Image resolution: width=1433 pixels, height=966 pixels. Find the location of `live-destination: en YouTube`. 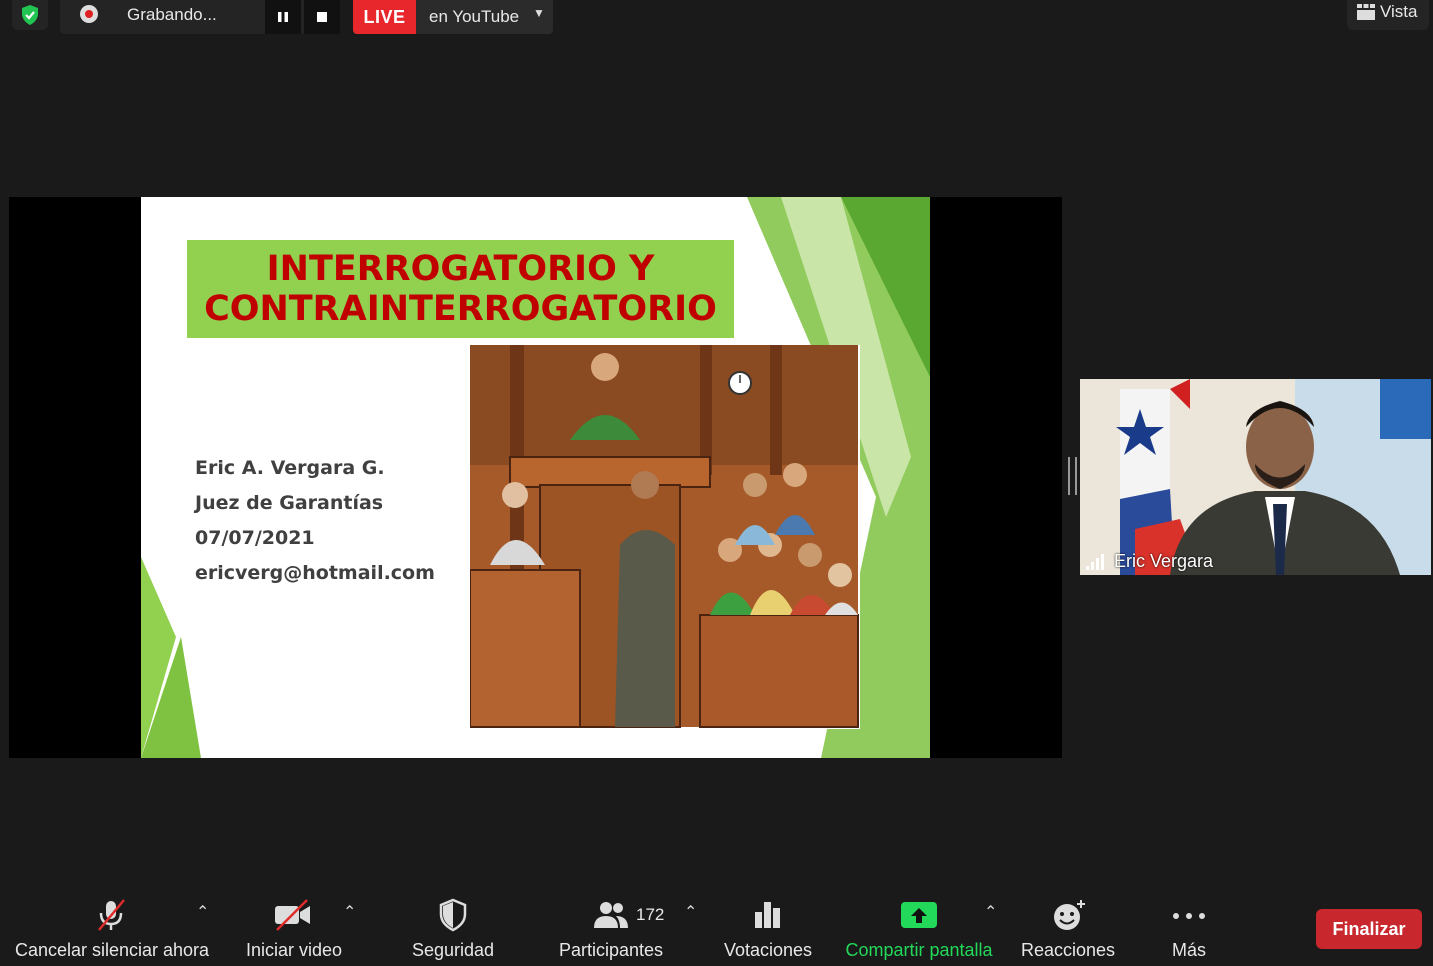

live-destination: en YouTube is located at coordinates (474, 16).